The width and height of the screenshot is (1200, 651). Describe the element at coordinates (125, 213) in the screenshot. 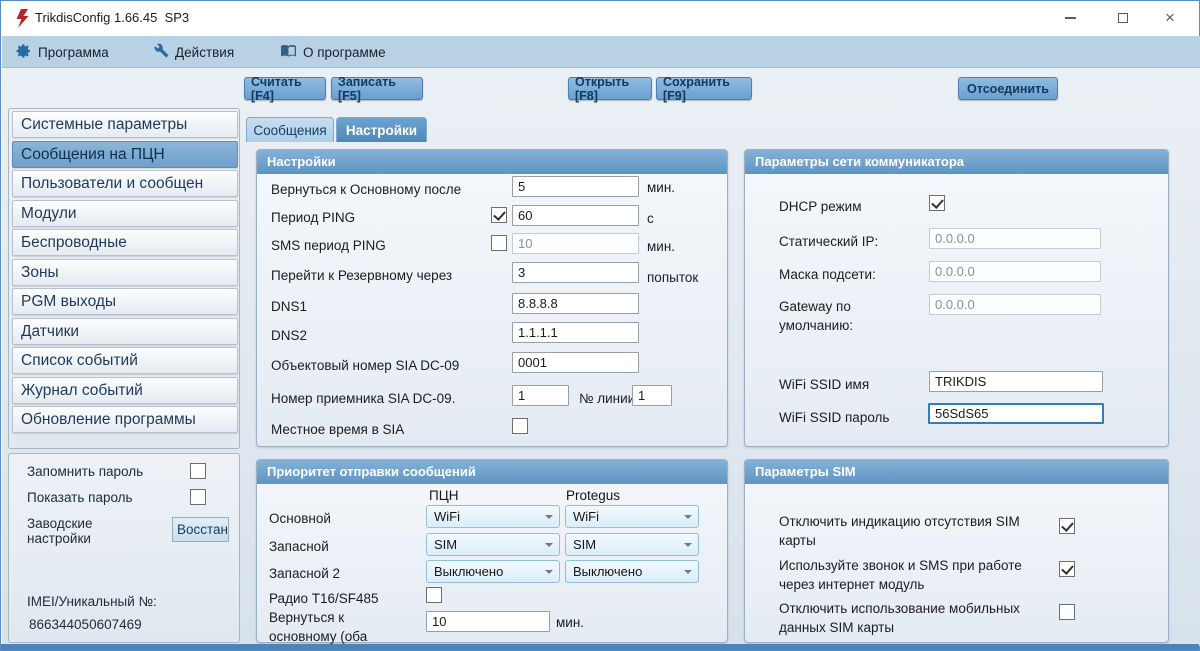

I see `sidebar-item-modules: Модули` at that location.